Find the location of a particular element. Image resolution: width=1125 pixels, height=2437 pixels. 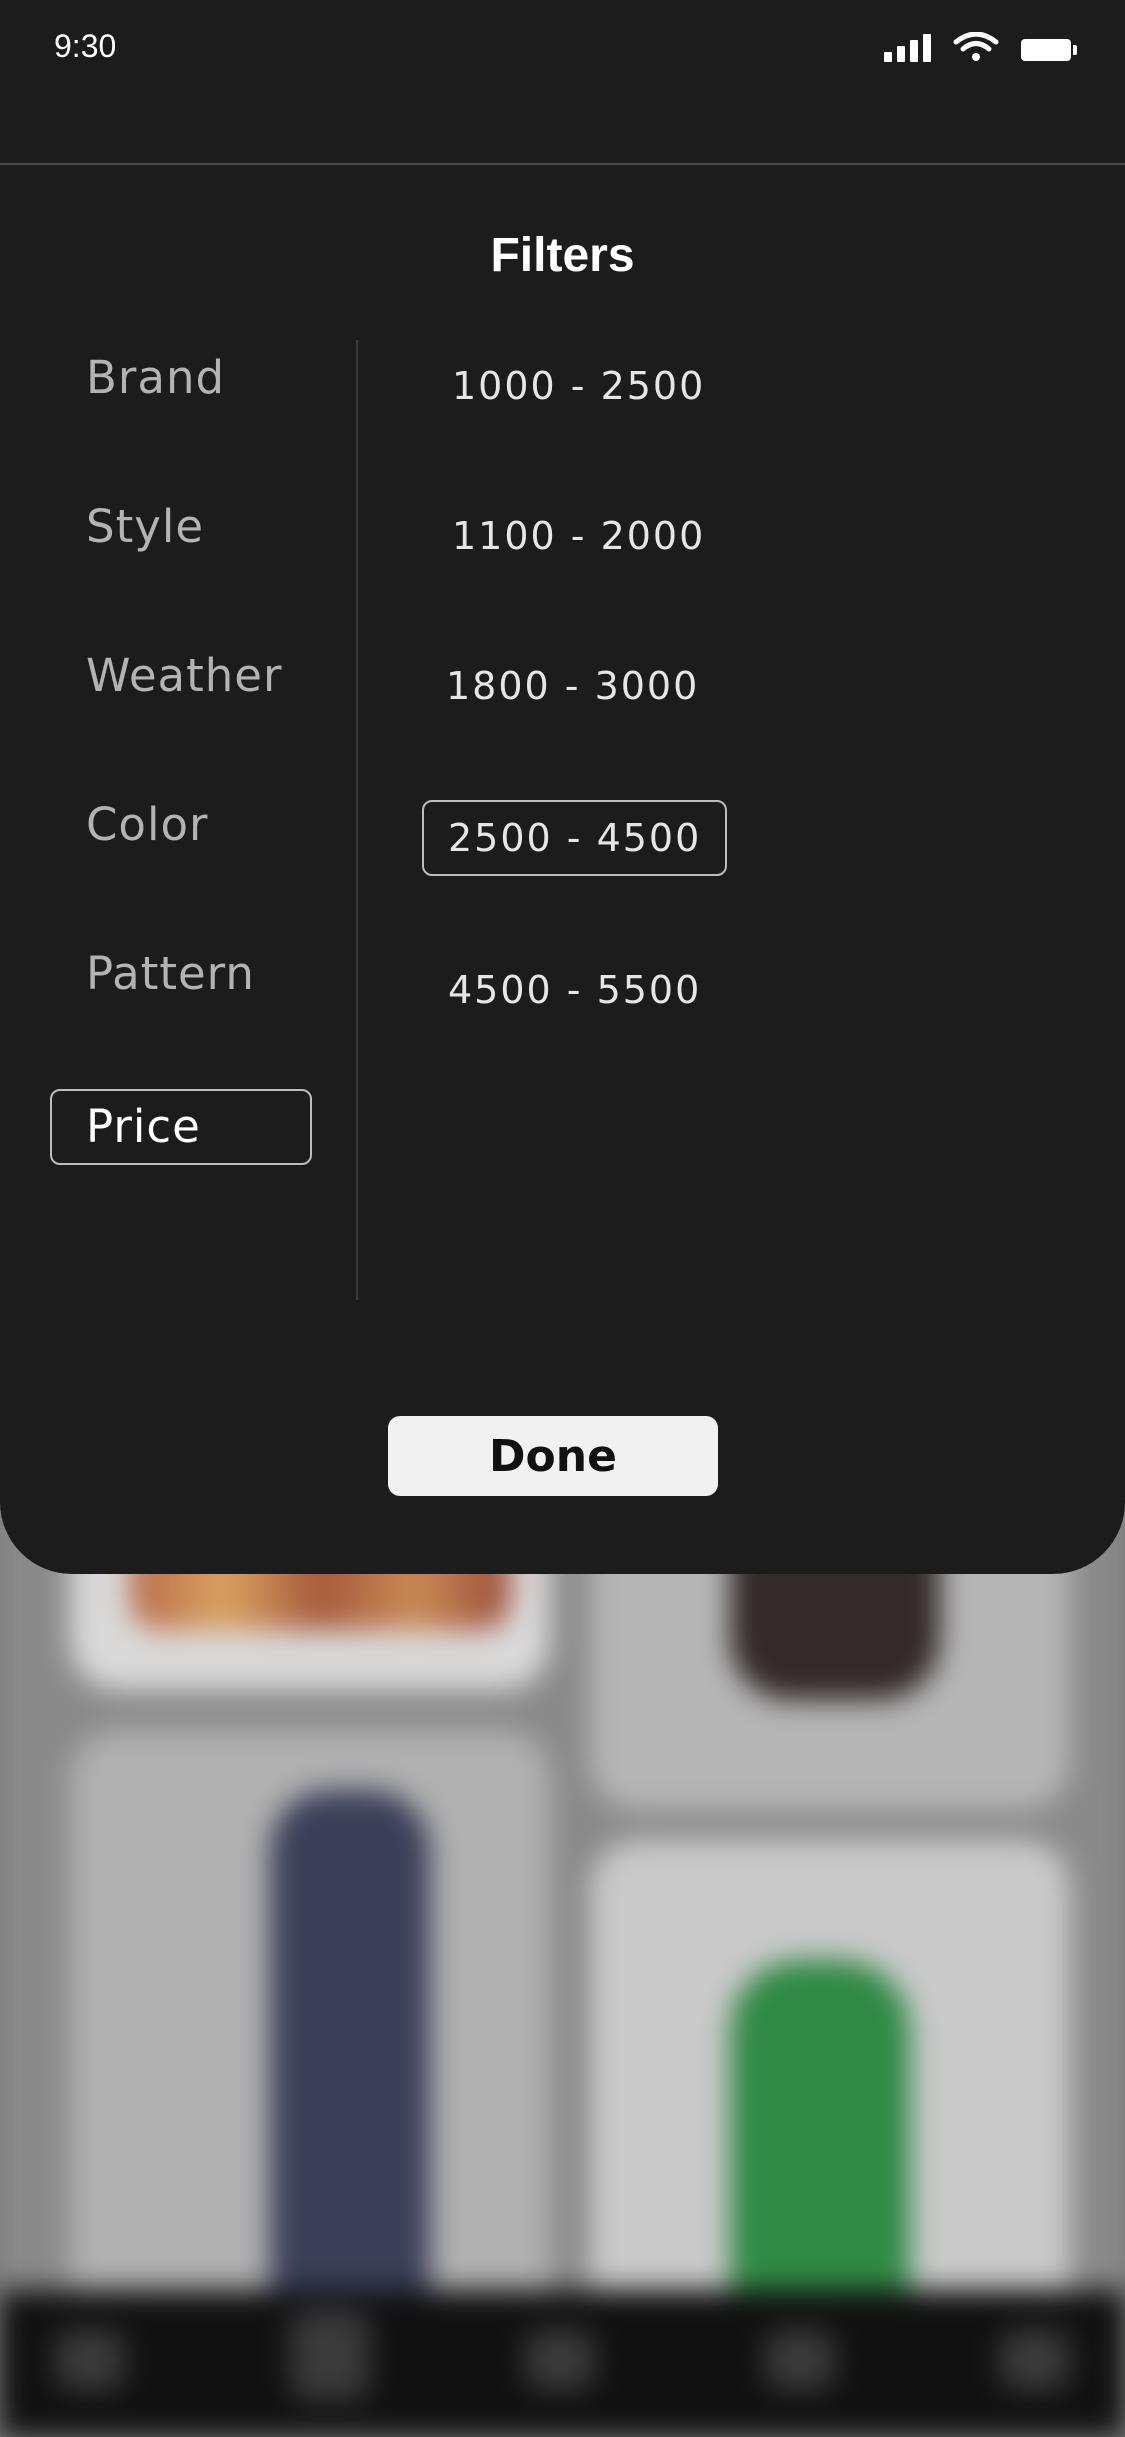

bag-icon is located at coordinates (800, 2360).